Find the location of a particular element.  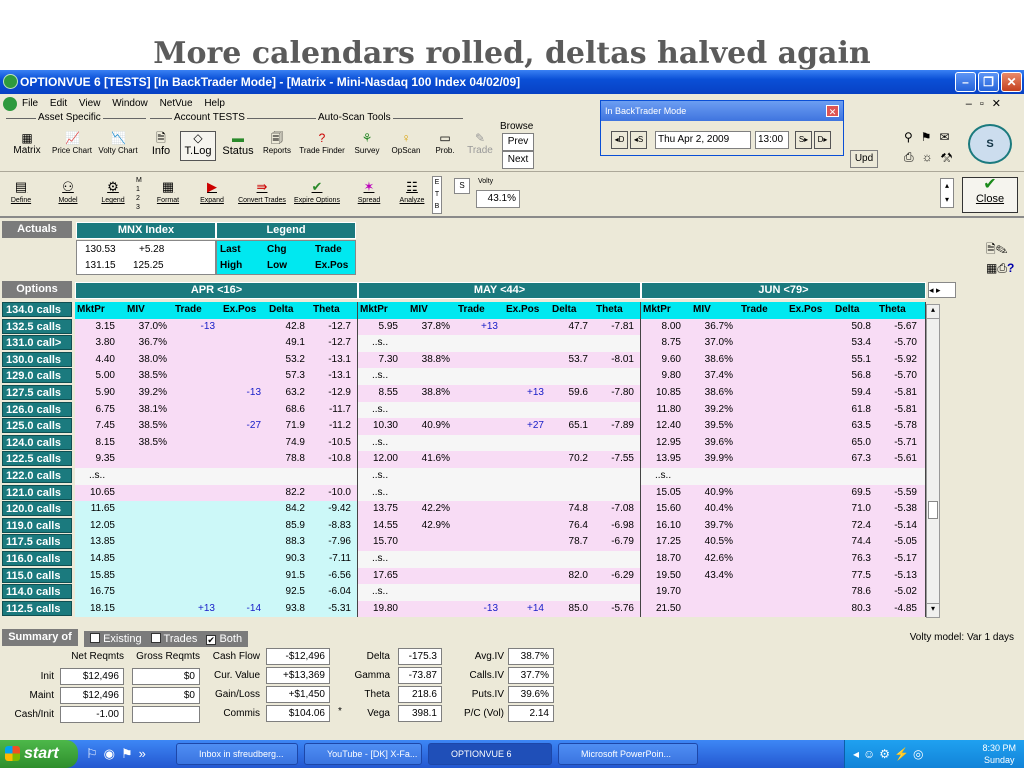

grid-cell: 61.8 is located at coordinates (853, 410).